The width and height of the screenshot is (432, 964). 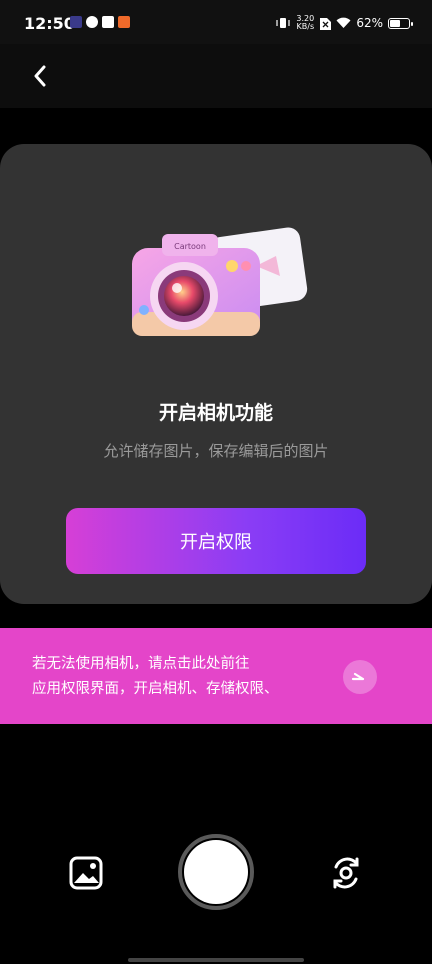 What do you see at coordinates (216, 76) in the screenshot?
I see `header` at bounding box center [216, 76].